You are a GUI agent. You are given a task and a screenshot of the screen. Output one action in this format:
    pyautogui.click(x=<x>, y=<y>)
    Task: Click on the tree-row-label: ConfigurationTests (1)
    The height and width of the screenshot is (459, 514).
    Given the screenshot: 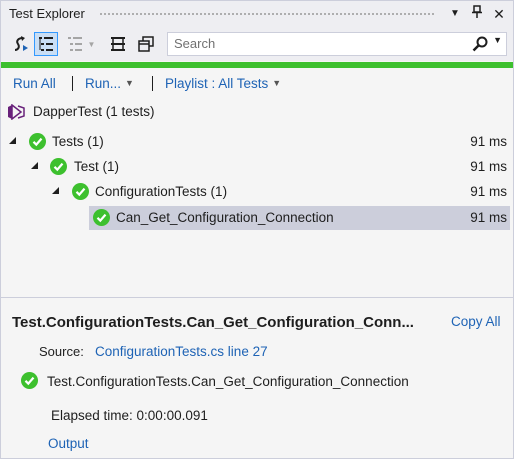 What is the action you would take?
    pyautogui.click(x=161, y=191)
    